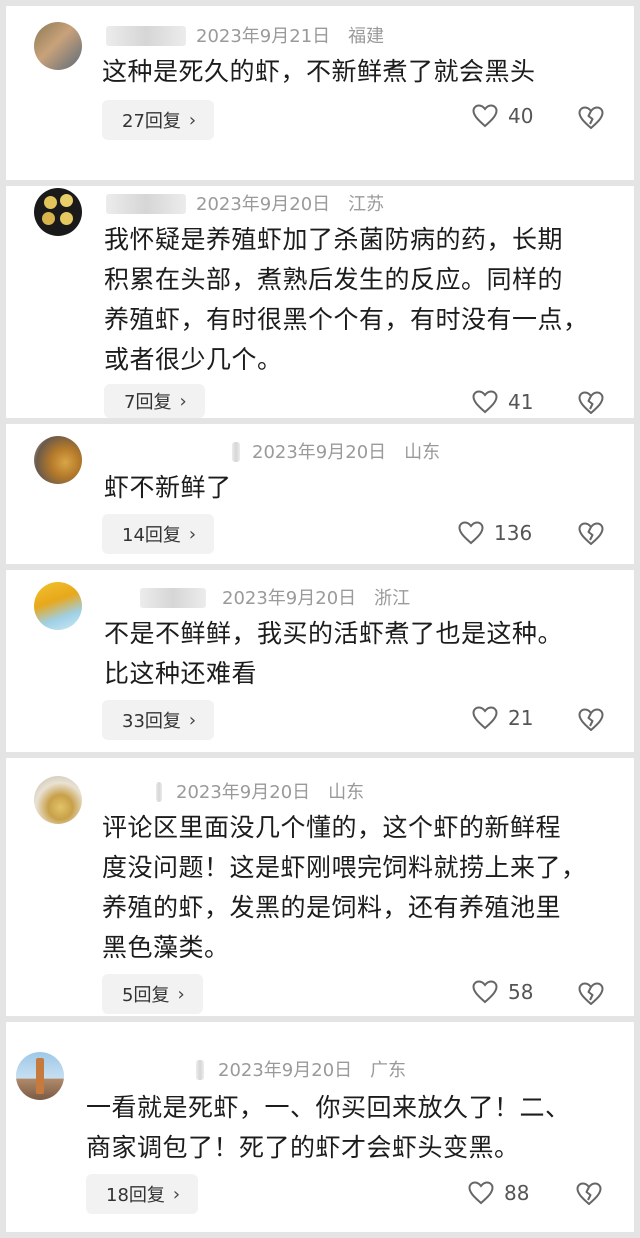 The width and height of the screenshot is (640, 1238). What do you see at coordinates (521, 718) in the screenshot?
I see `like-count: 21` at bounding box center [521, 718].